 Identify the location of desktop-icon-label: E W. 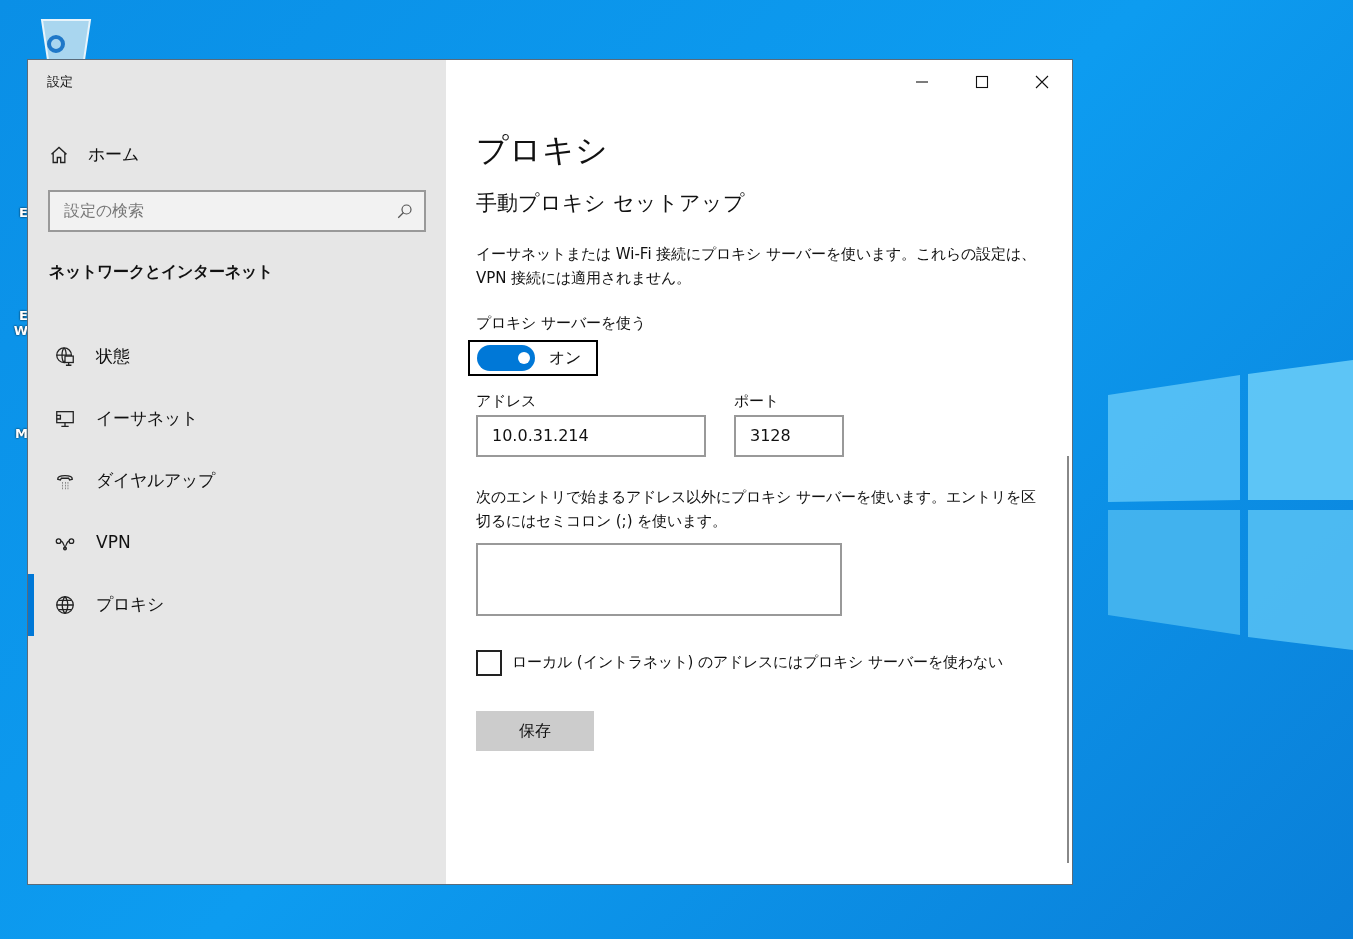
(20, 323).